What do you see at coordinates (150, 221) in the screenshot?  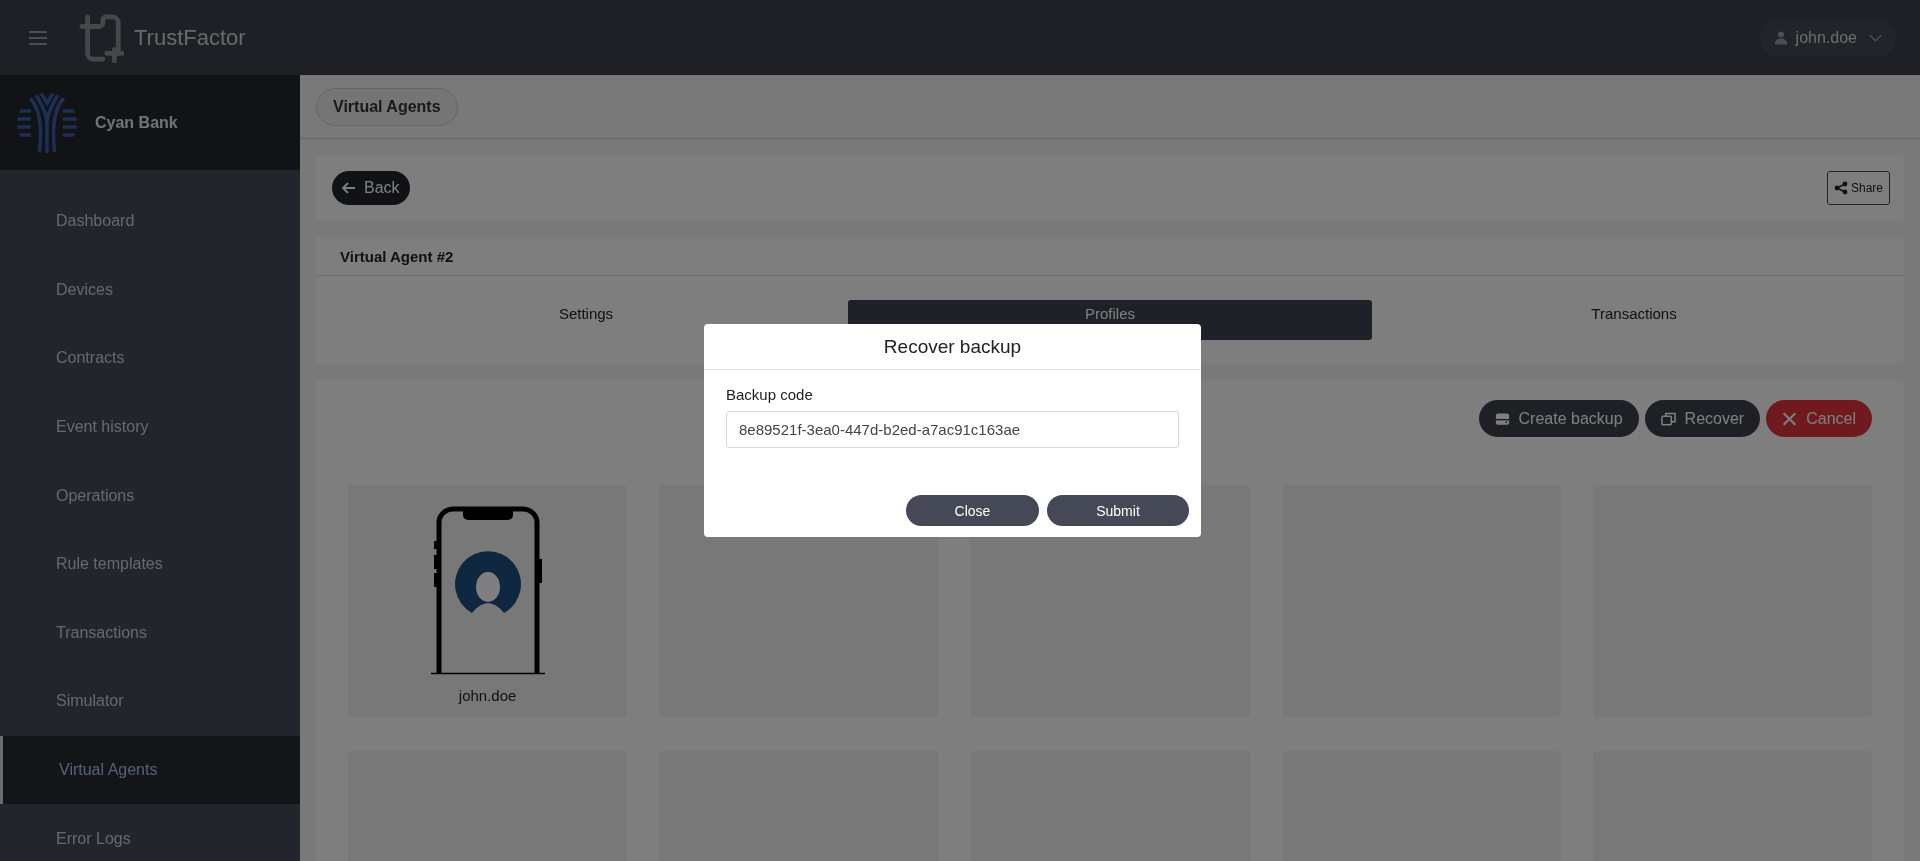 I see `sidebar-item: Dashboard` at bounding box center [150, 221].